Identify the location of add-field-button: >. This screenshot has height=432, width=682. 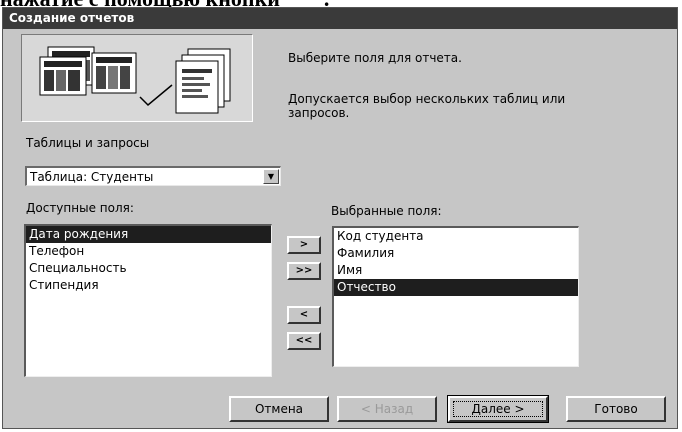
(304, 245).